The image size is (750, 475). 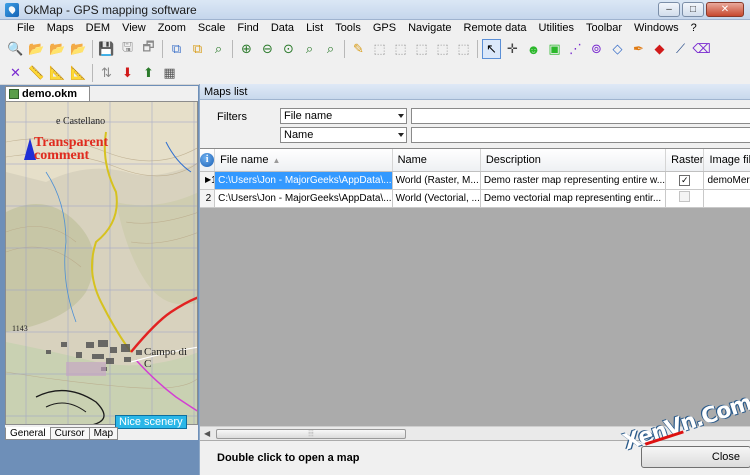 What do you see at coordinates (106, 73) in the screenshot?
I see `gps-connect-button: ⇅` at bounding box center [106, 73].